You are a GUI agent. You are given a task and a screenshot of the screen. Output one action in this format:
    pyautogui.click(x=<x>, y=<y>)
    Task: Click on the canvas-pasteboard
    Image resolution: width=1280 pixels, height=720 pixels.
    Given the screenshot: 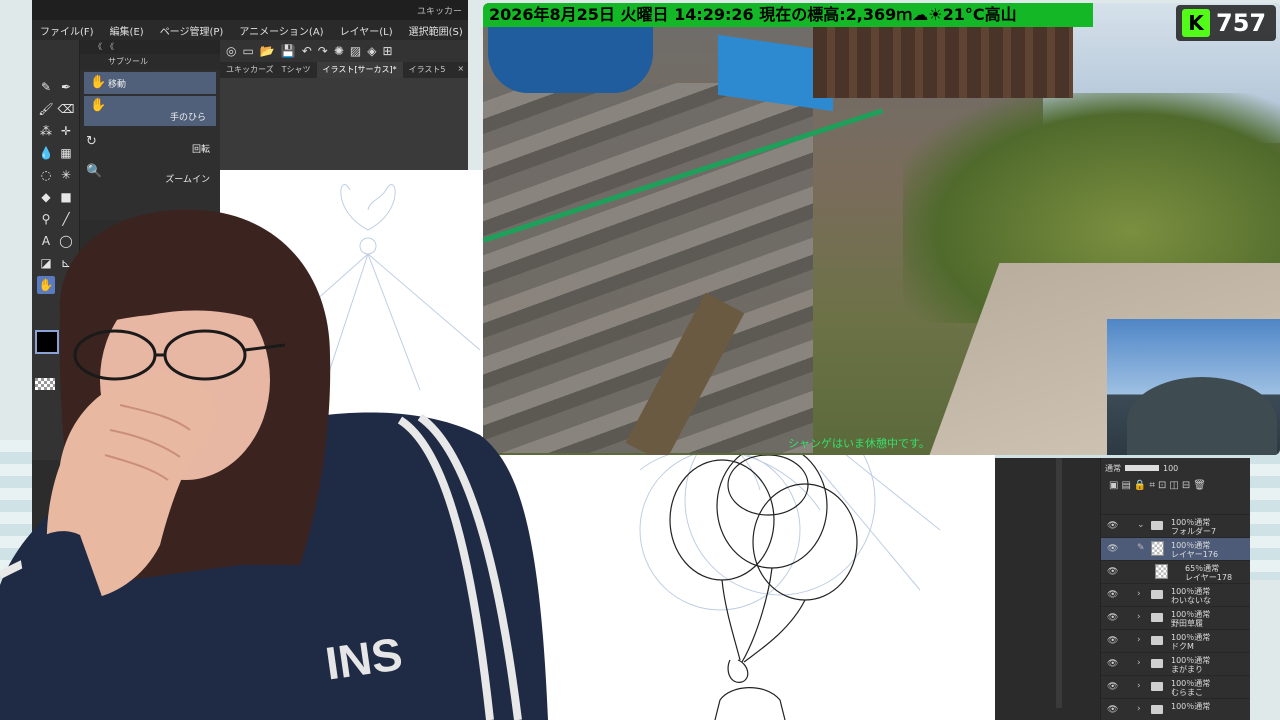 What is the action you would take?
    pyautogui.click(x=344, y=124)
    